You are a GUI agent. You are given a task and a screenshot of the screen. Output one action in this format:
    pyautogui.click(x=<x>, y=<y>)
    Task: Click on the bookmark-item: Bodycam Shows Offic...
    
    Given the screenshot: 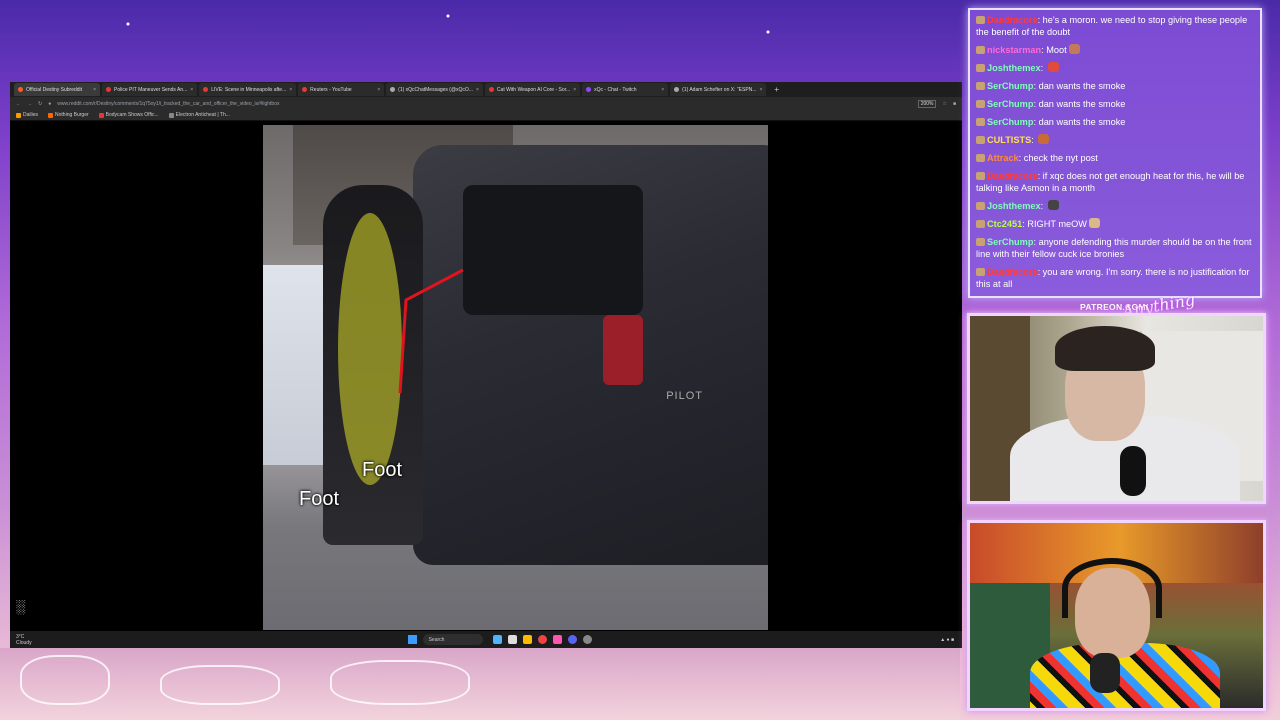 What is the action you would take?
    pyautogui.click(x=128, y=115)
    